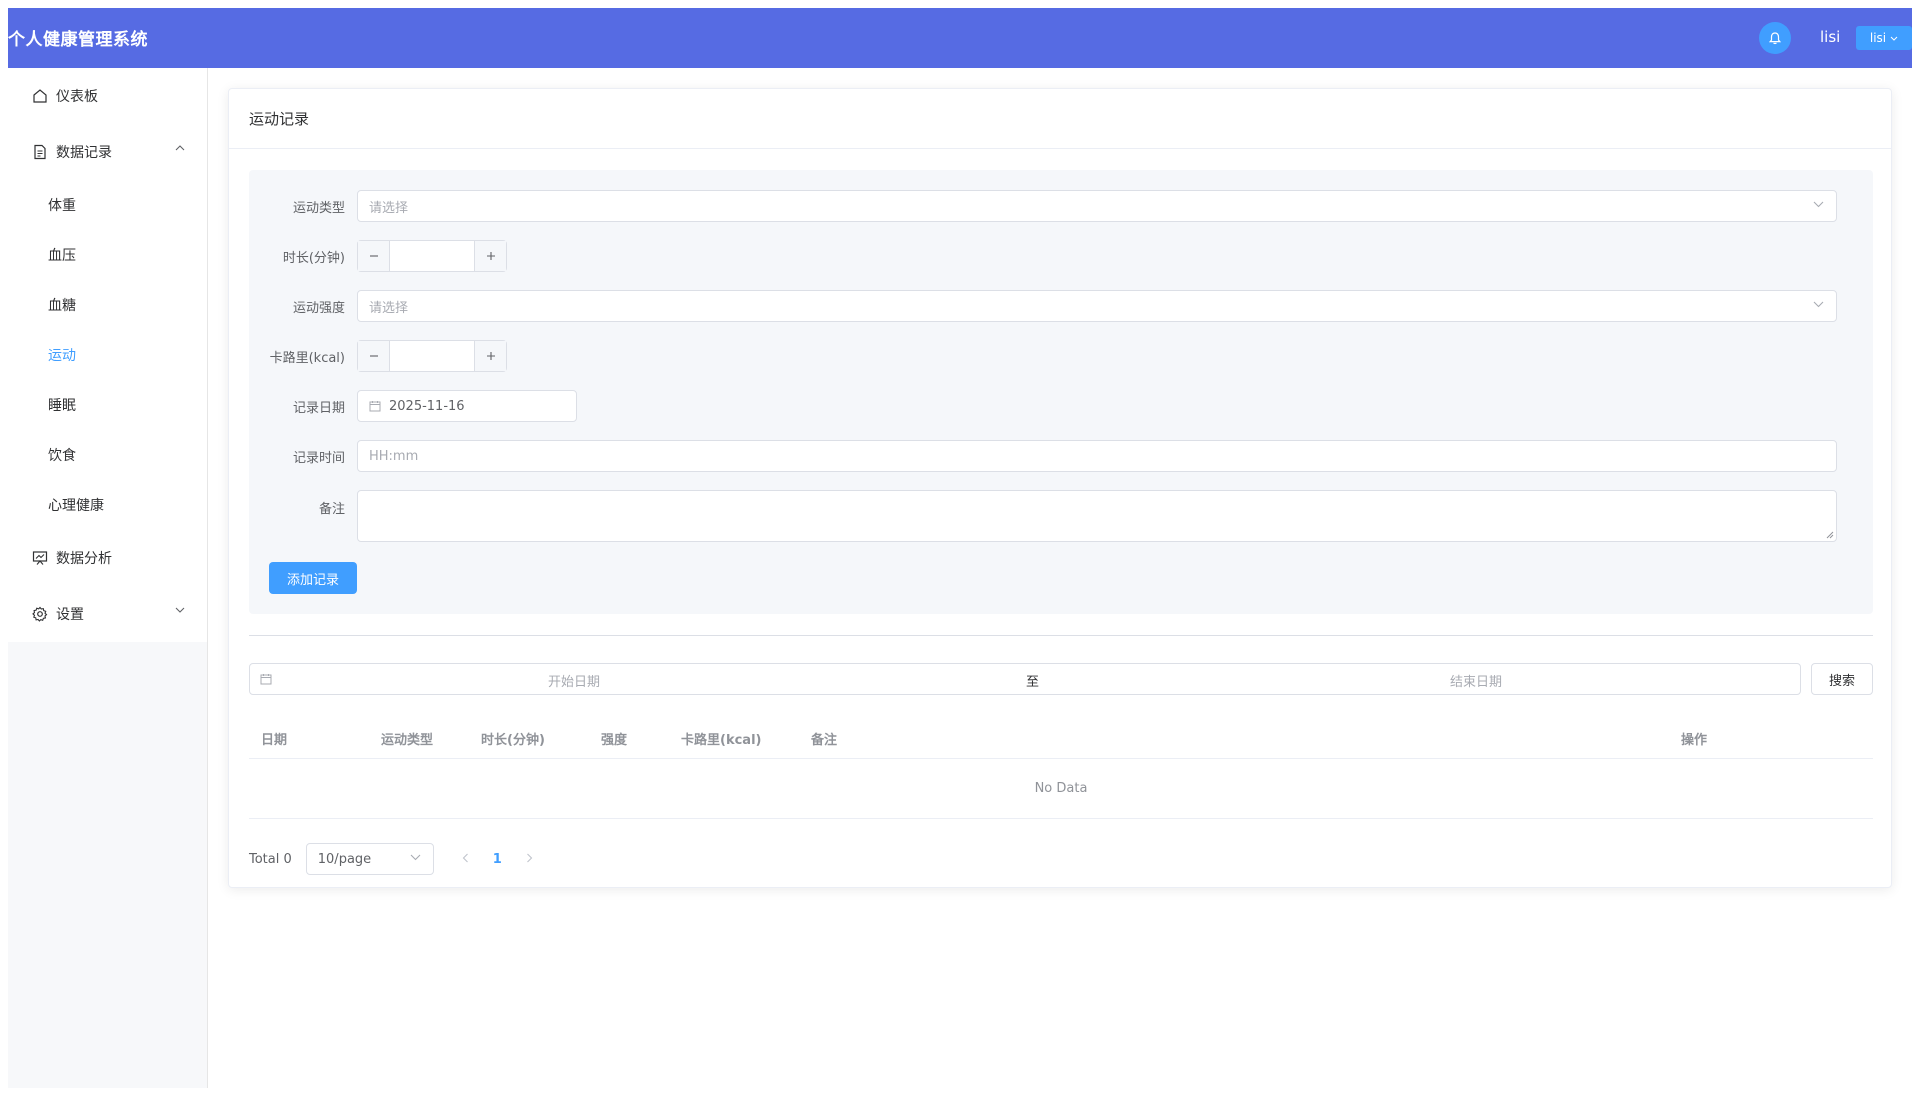  I want to click on sidebar-item-data-analysis: 数据分析, so click(107, 558).